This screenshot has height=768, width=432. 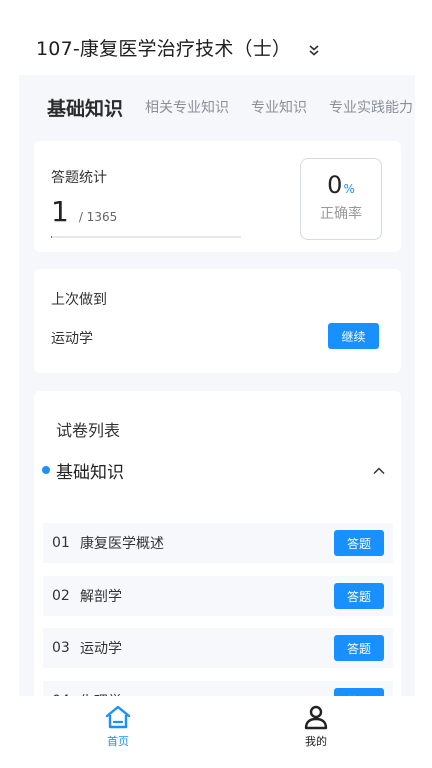 I want to click on answered-count: 1, so click(x=60, y=211).